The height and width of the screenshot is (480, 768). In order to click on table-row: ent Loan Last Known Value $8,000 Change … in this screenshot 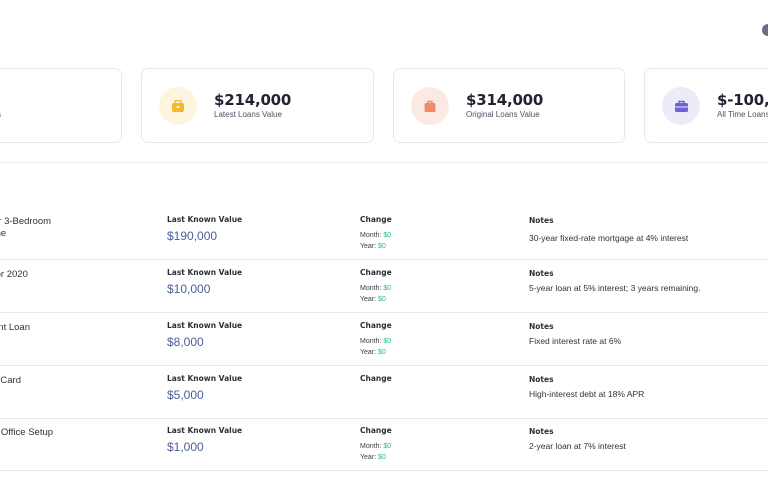, I will do `click(384, 339)`.